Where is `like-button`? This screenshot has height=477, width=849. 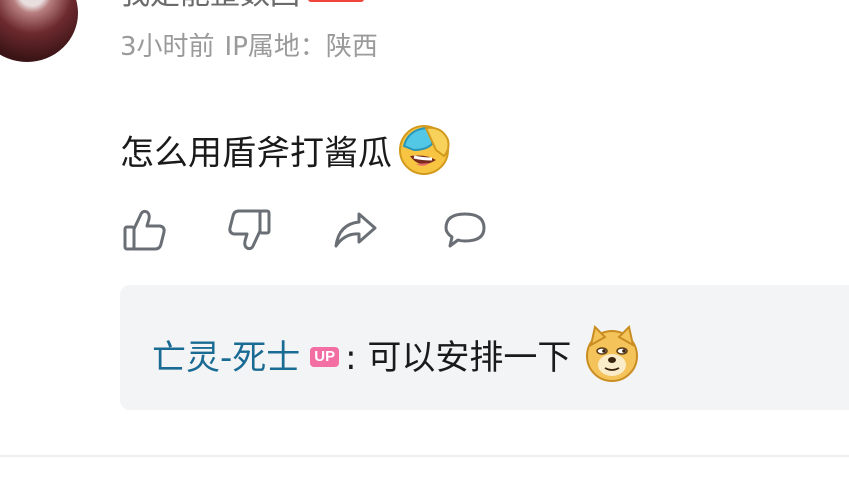 like-button is located at coordinates (145, 230).